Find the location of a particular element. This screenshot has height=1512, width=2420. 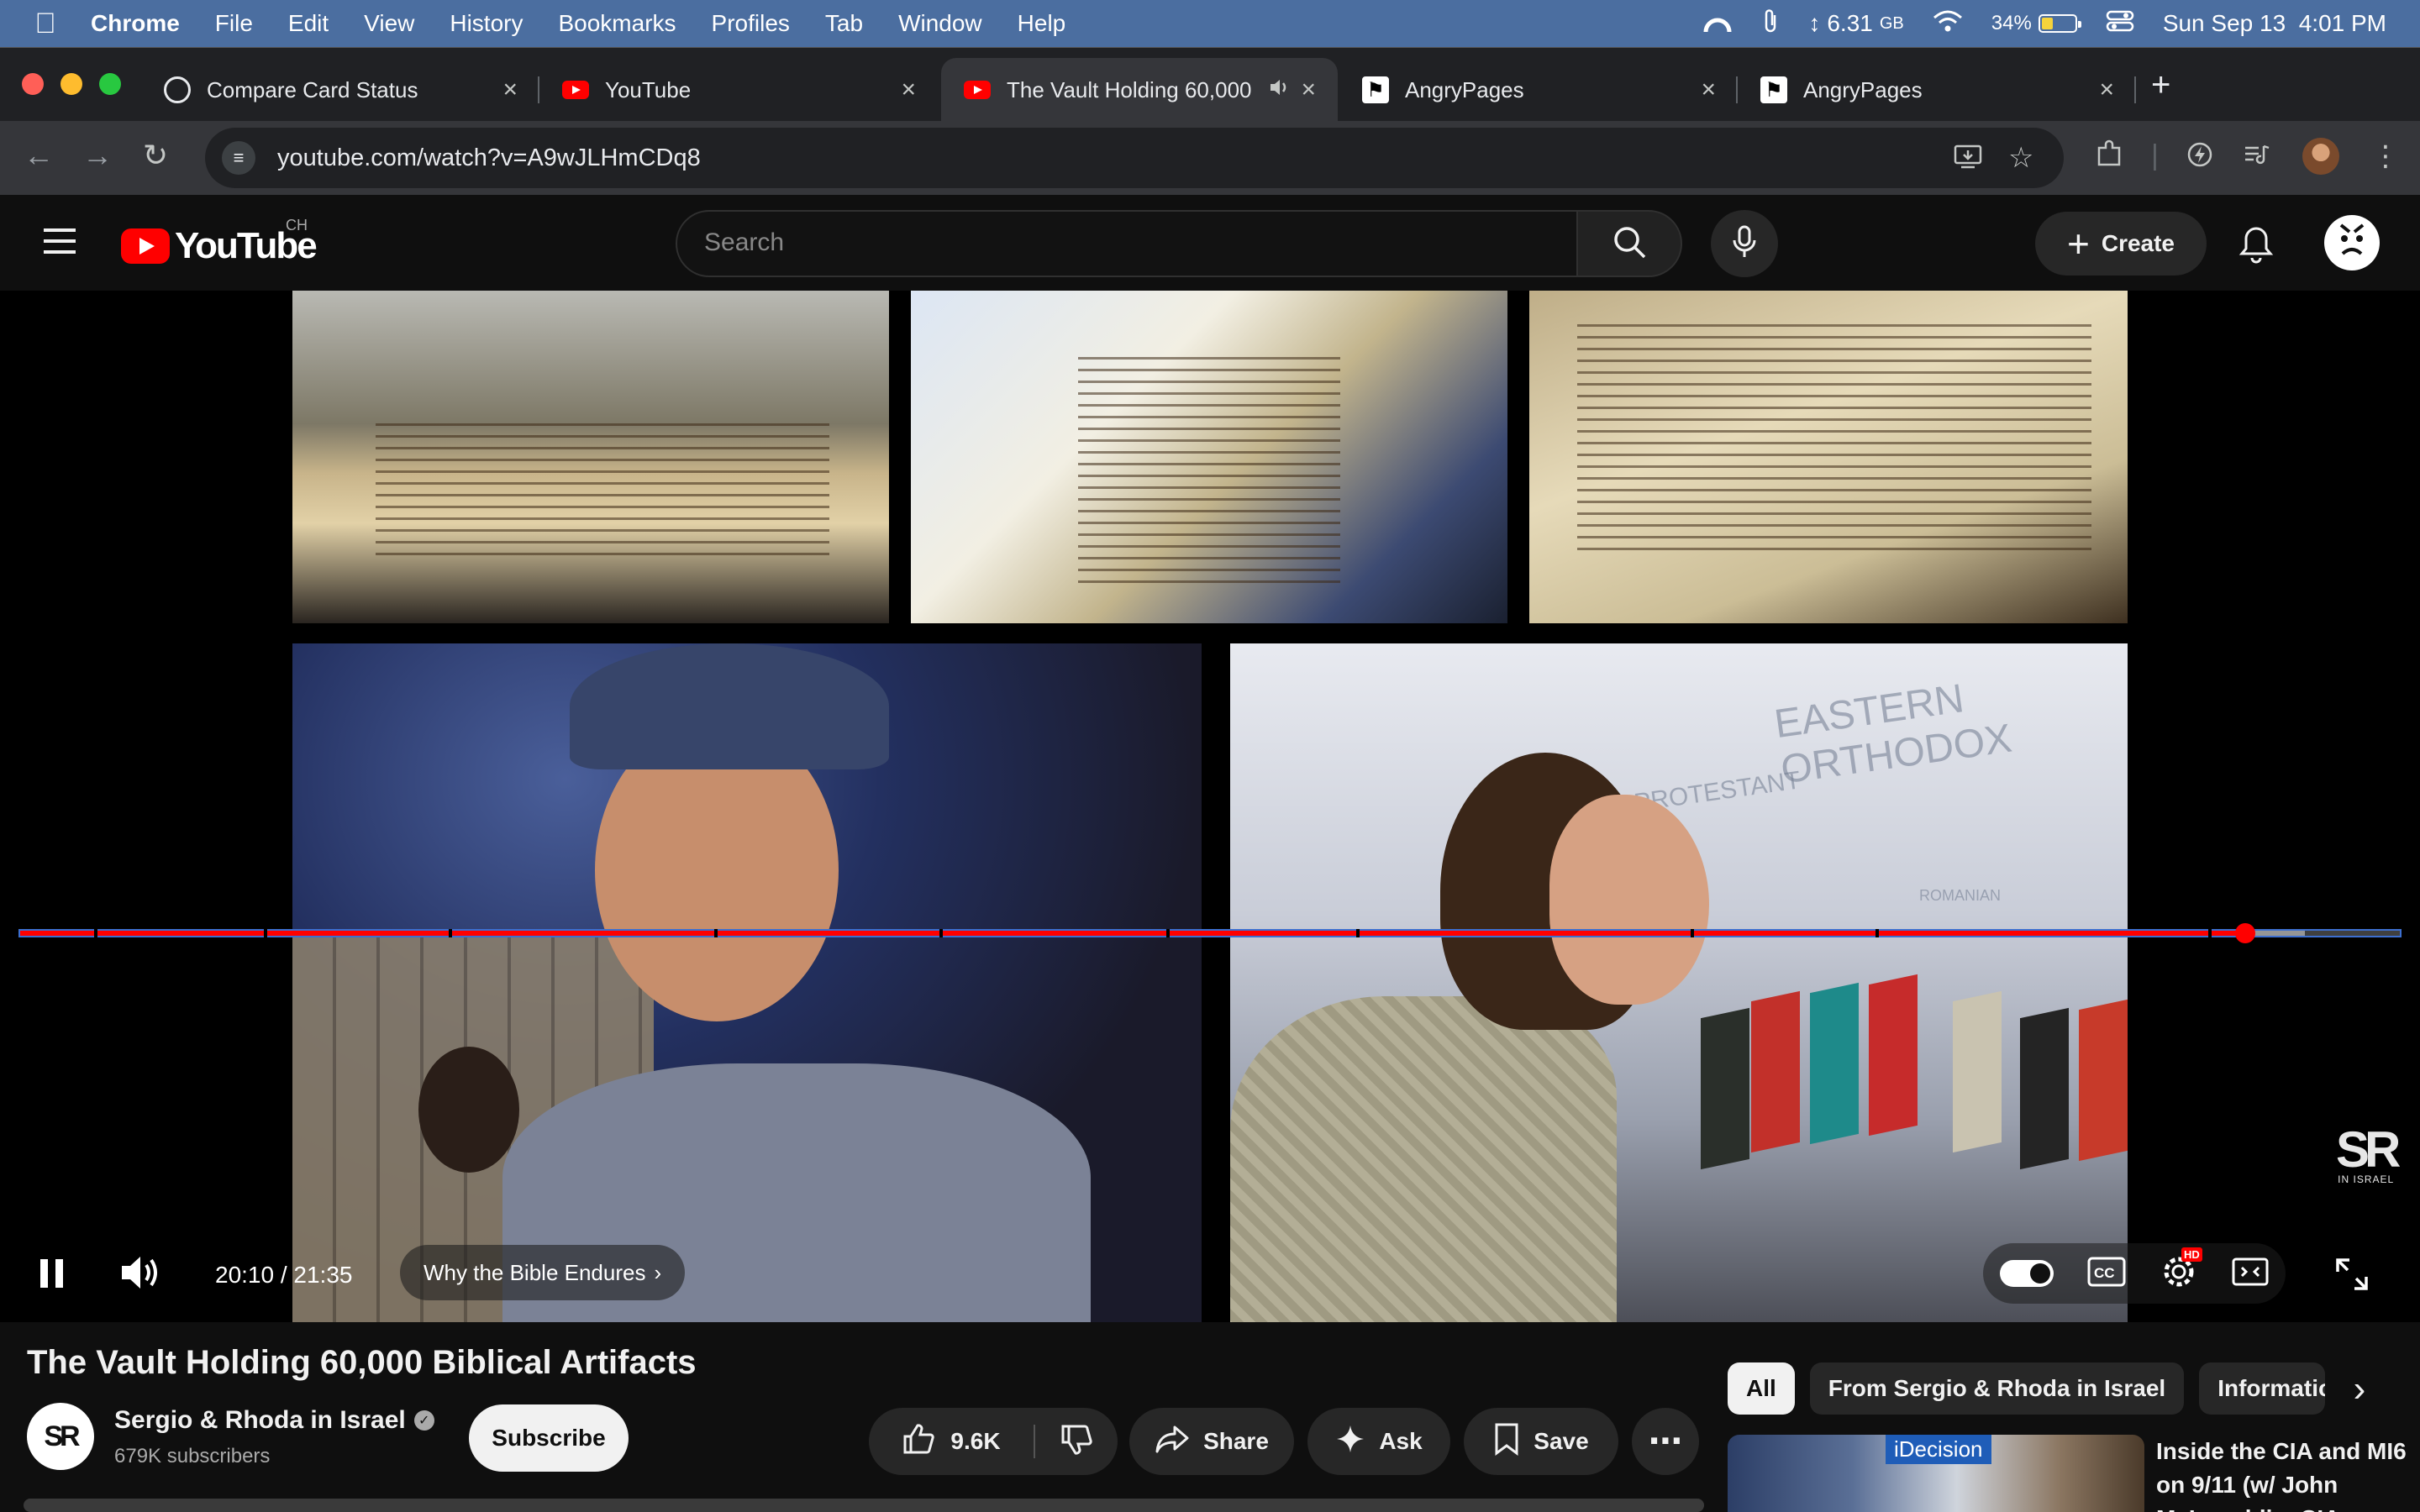

like-button: 9.6K is located at coordinates (952, 1441).